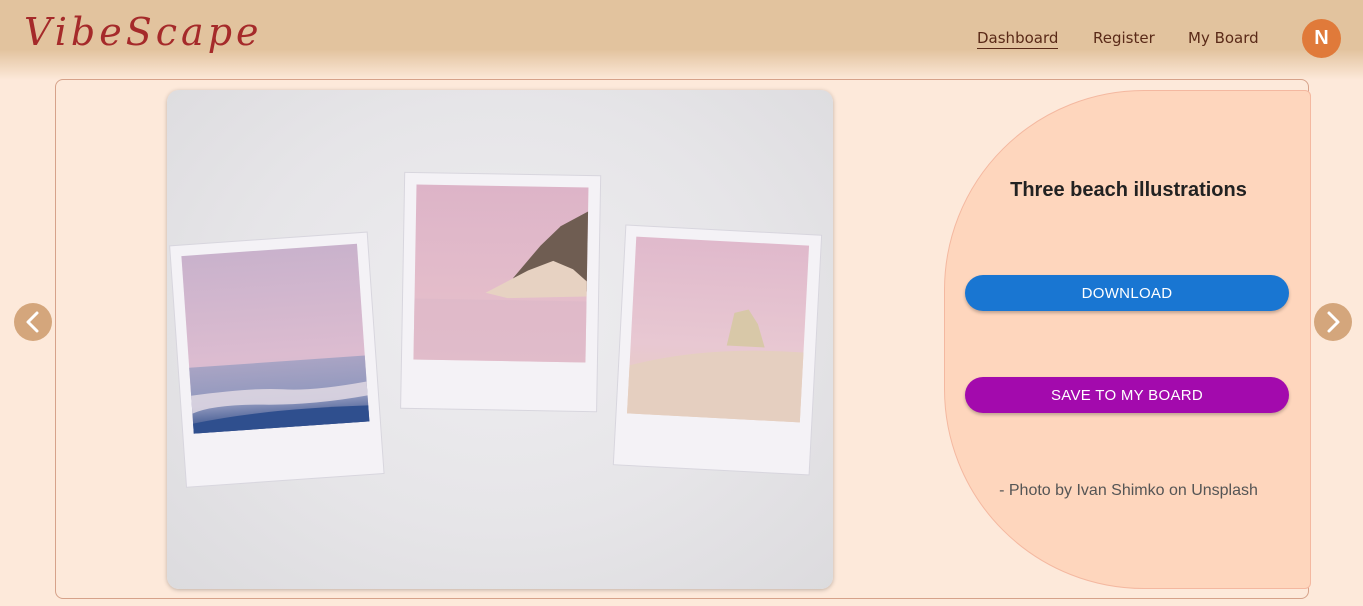 Image resolution: width=1363 pixels, height=606 pixels. I want to click on nav-register: Register, so click(1124, 38).